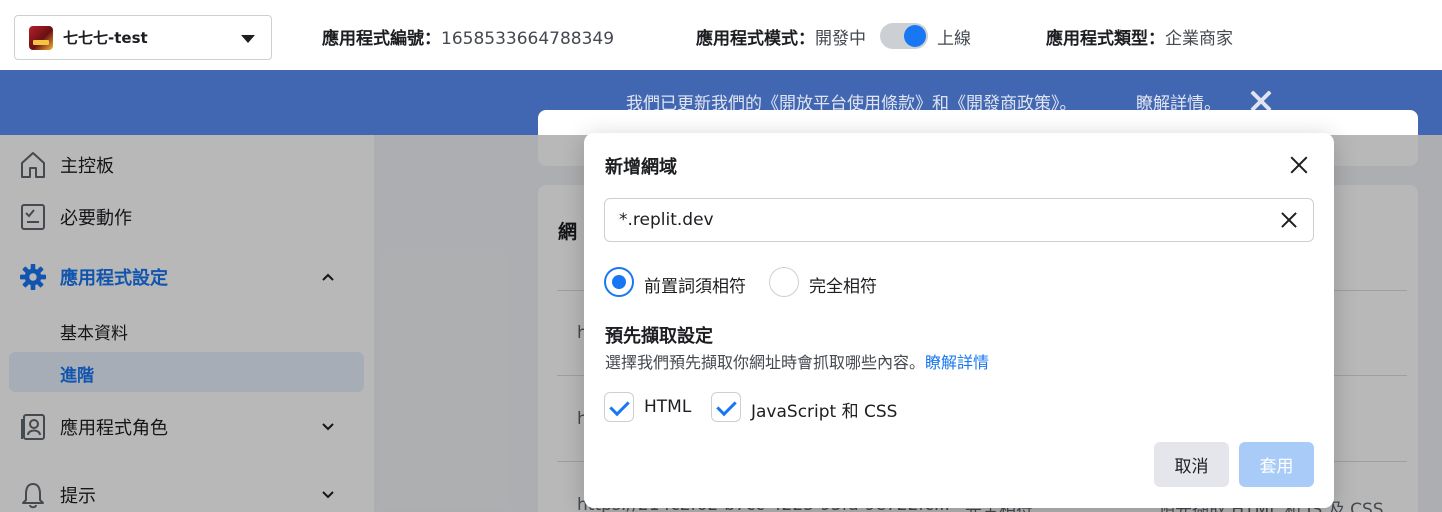 This screenshot has height=512, width=1442. I want to click on dialog-title: 新增網域, so click(641, 167).